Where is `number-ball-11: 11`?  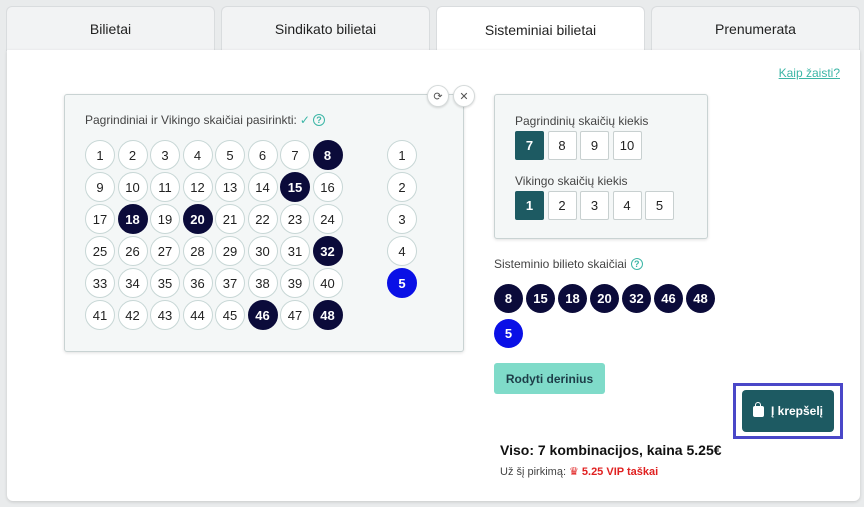
number-ball-11: 11 is located at coordinates (165, 187).